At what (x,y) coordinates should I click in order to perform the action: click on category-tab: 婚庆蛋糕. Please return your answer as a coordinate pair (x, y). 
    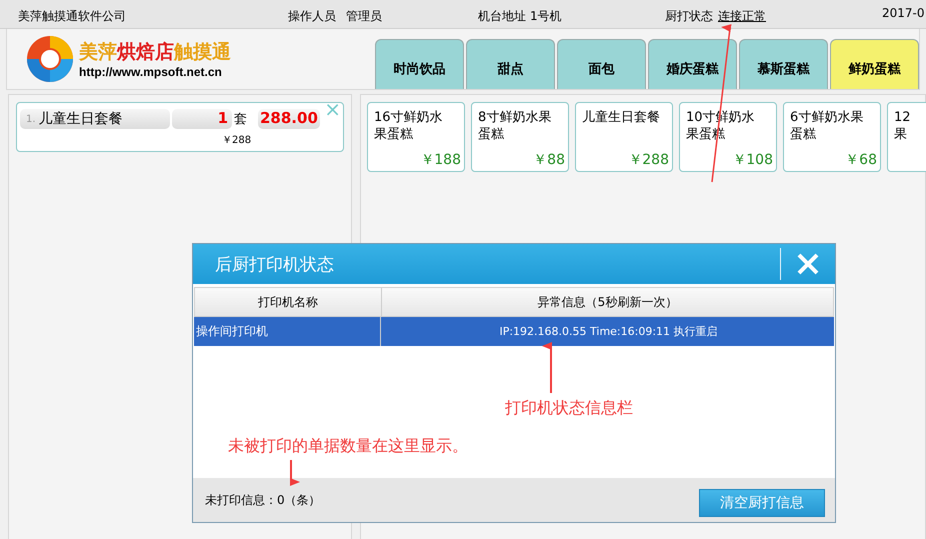
    Looking at the image, I should click on (692, 64).